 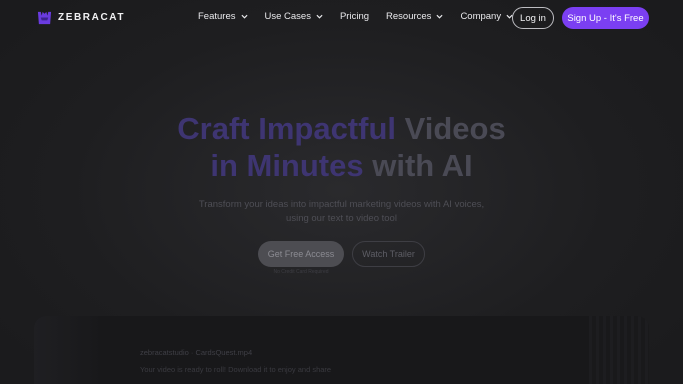 I want to click on nav-item-resources: Resources, so click(x=414, y=16).